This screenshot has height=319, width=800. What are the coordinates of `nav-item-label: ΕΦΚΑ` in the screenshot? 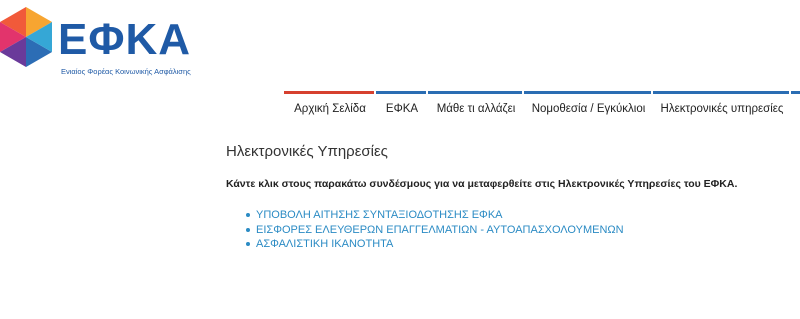 It's located at (402, 109).